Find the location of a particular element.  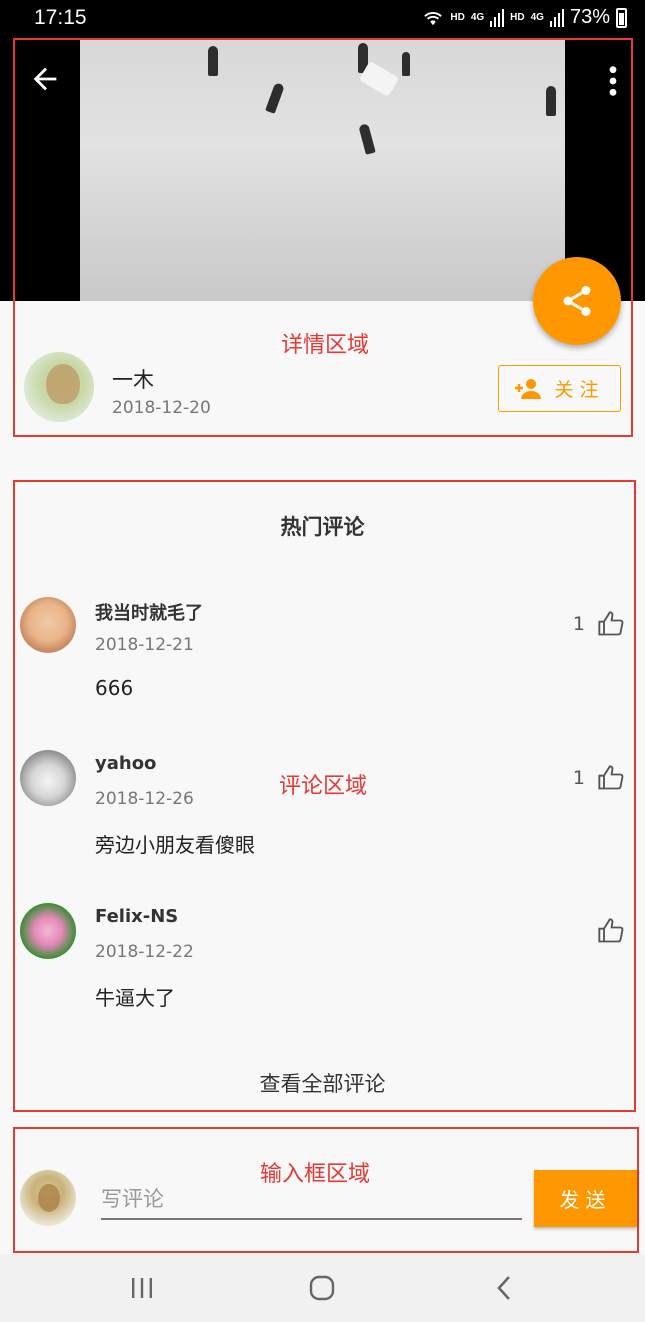

comment-date: 2018-12-26 is located at coordinates (144, 799).